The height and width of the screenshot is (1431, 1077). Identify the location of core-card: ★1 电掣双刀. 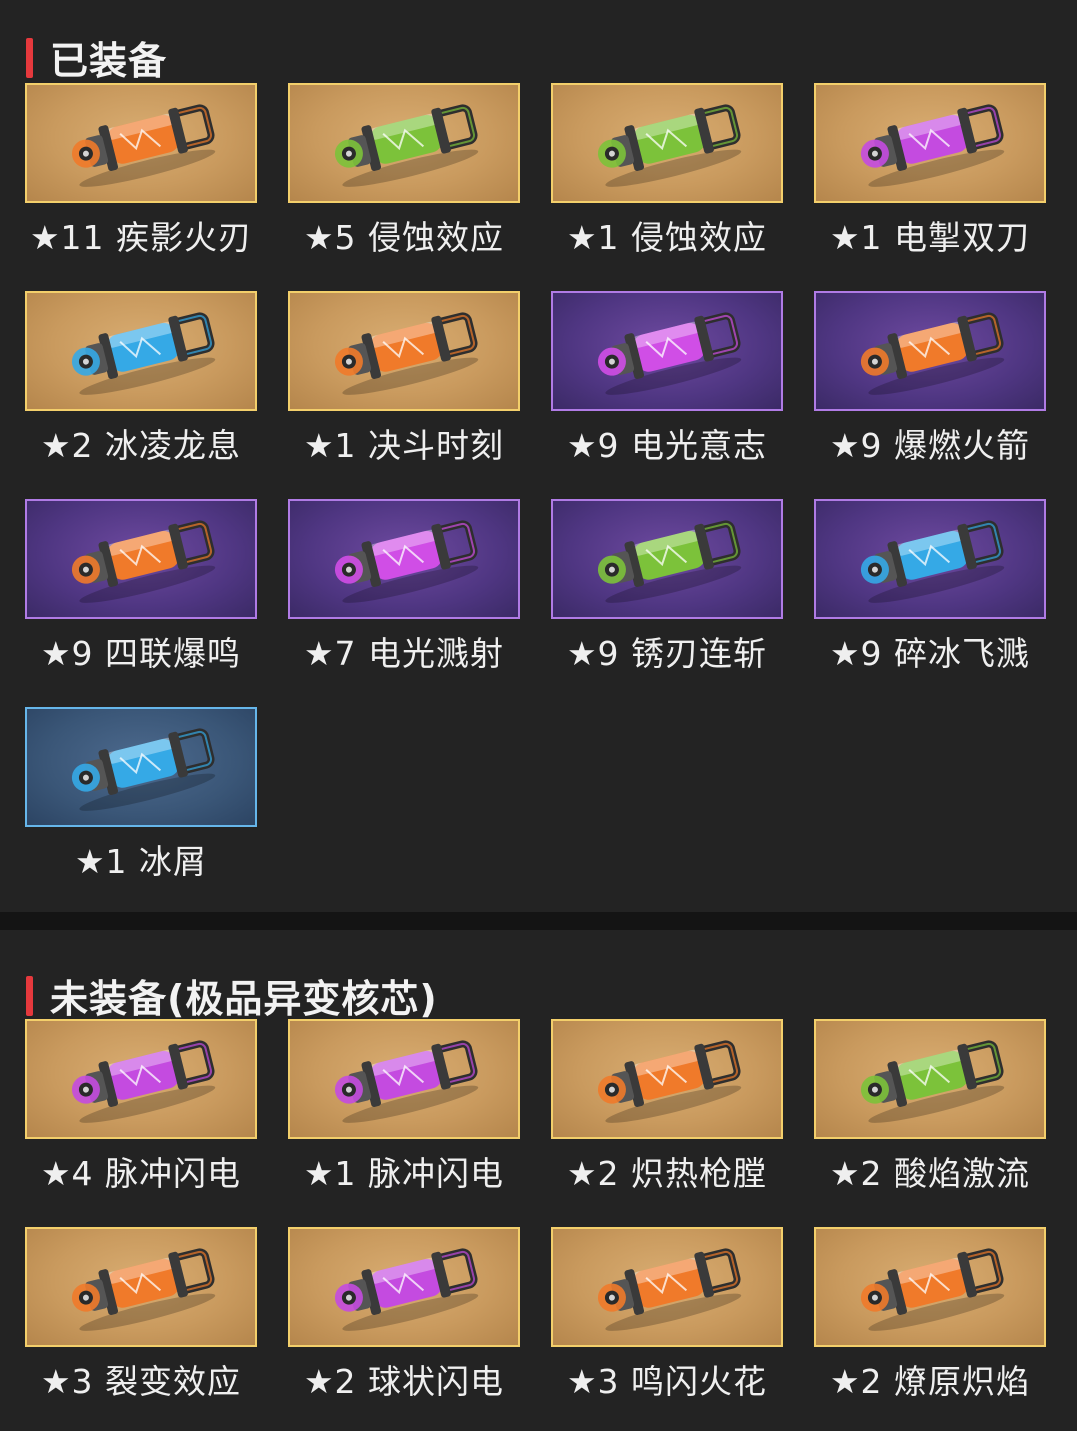
(945, 178).